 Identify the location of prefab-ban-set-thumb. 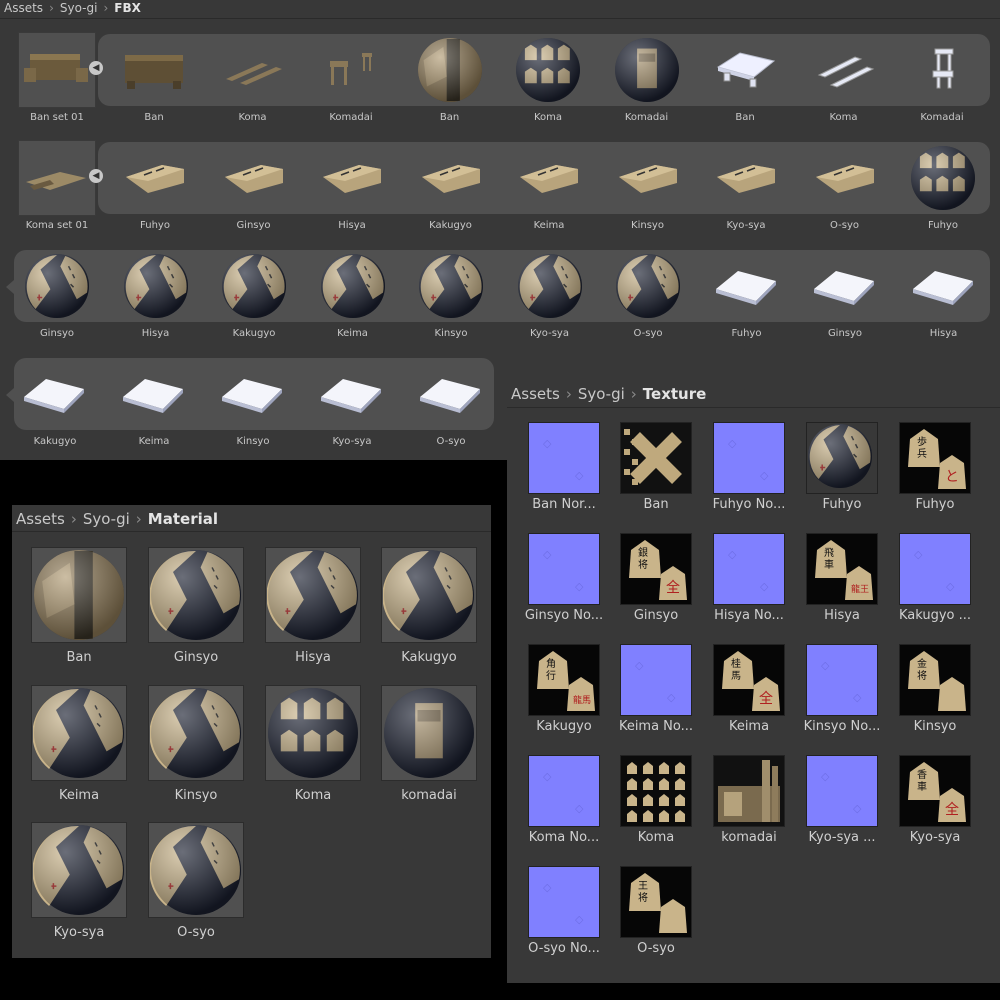
(56, 68).